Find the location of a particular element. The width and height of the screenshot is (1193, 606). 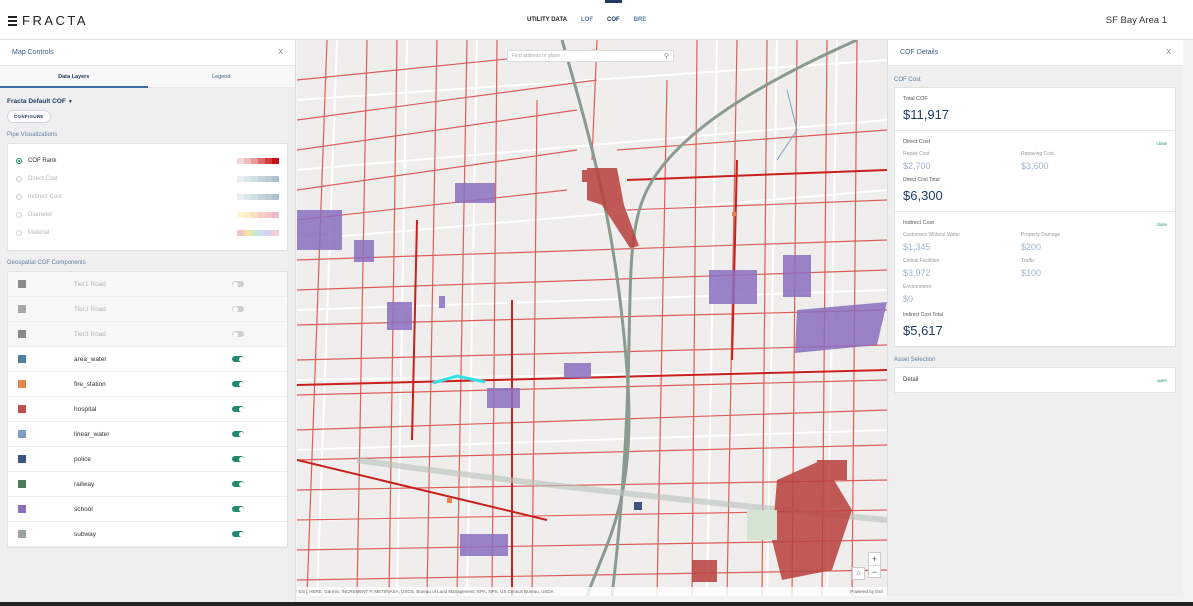

nav-lof: LOF is located at coordinates (587, 20).